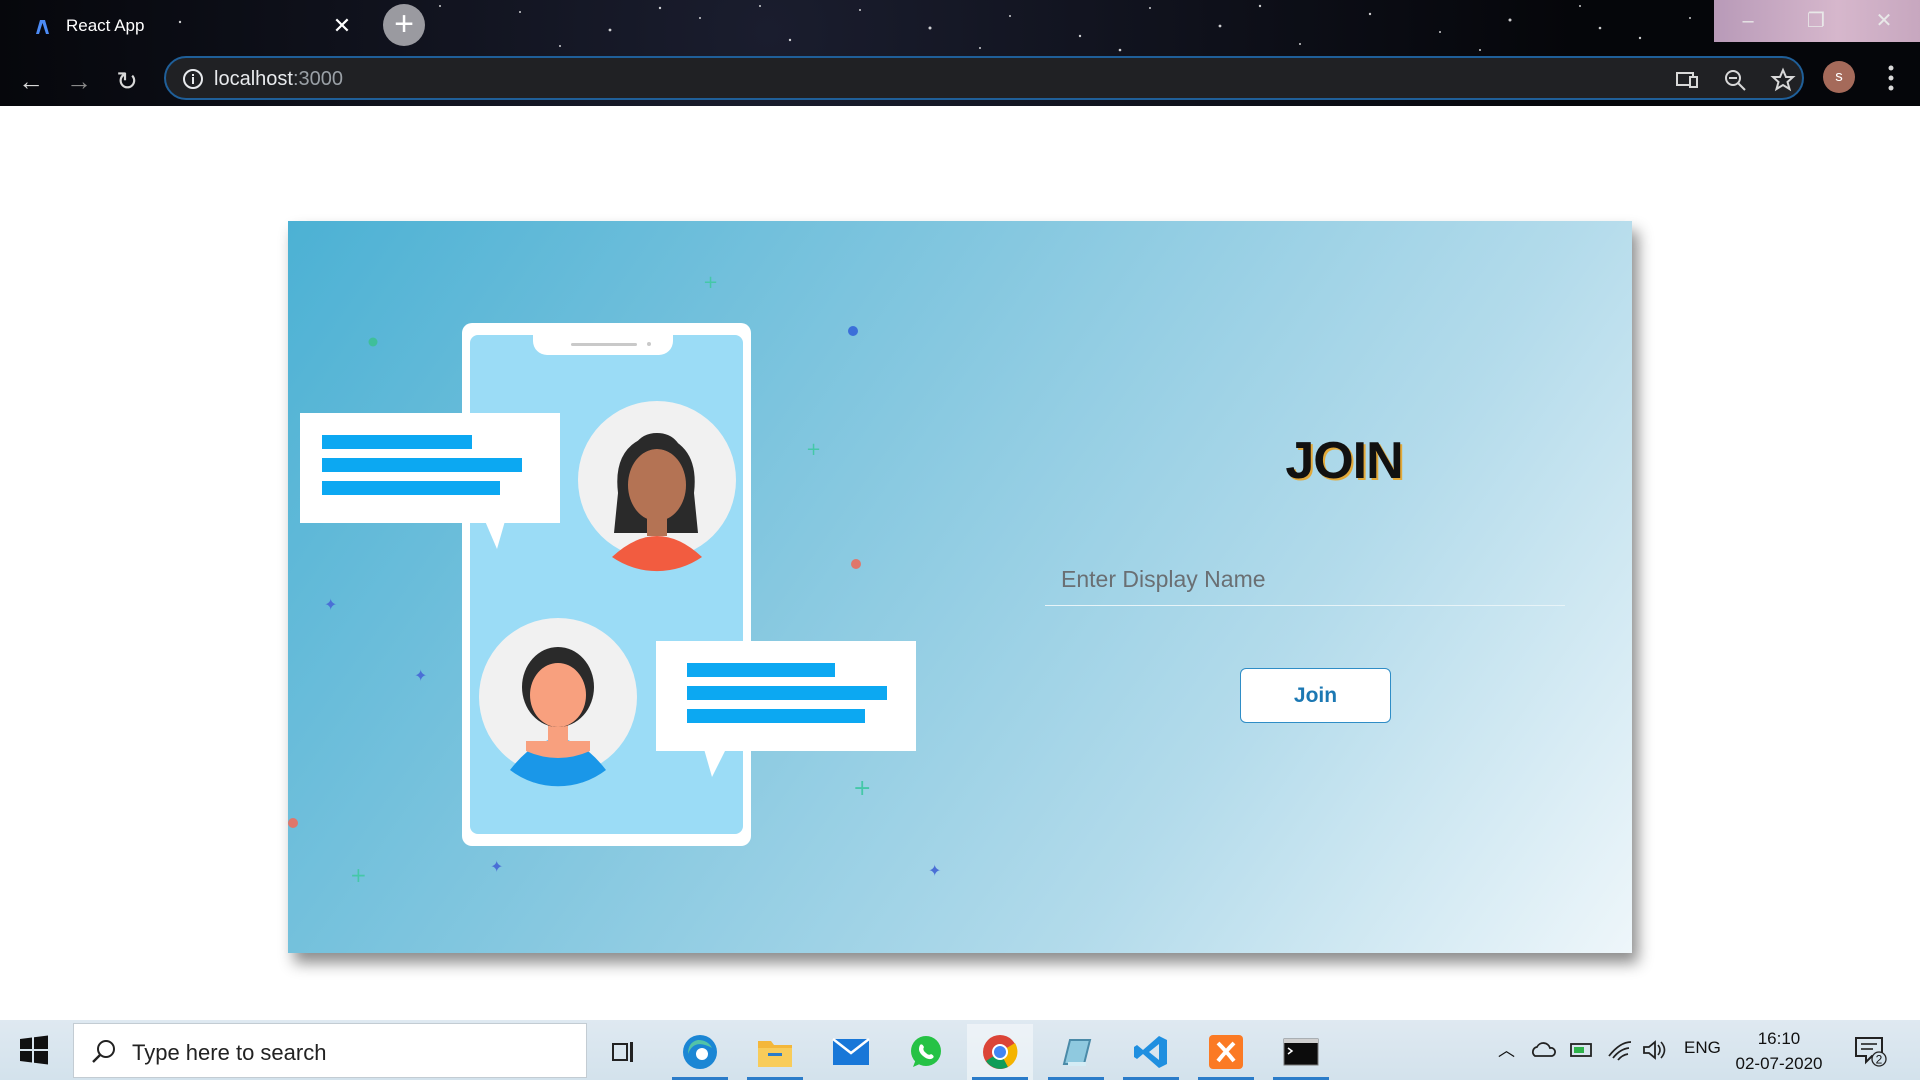  Describe the element at coordinates (31, 81) in the screenshot. I see `back-arrow-icon: ←` at that location.